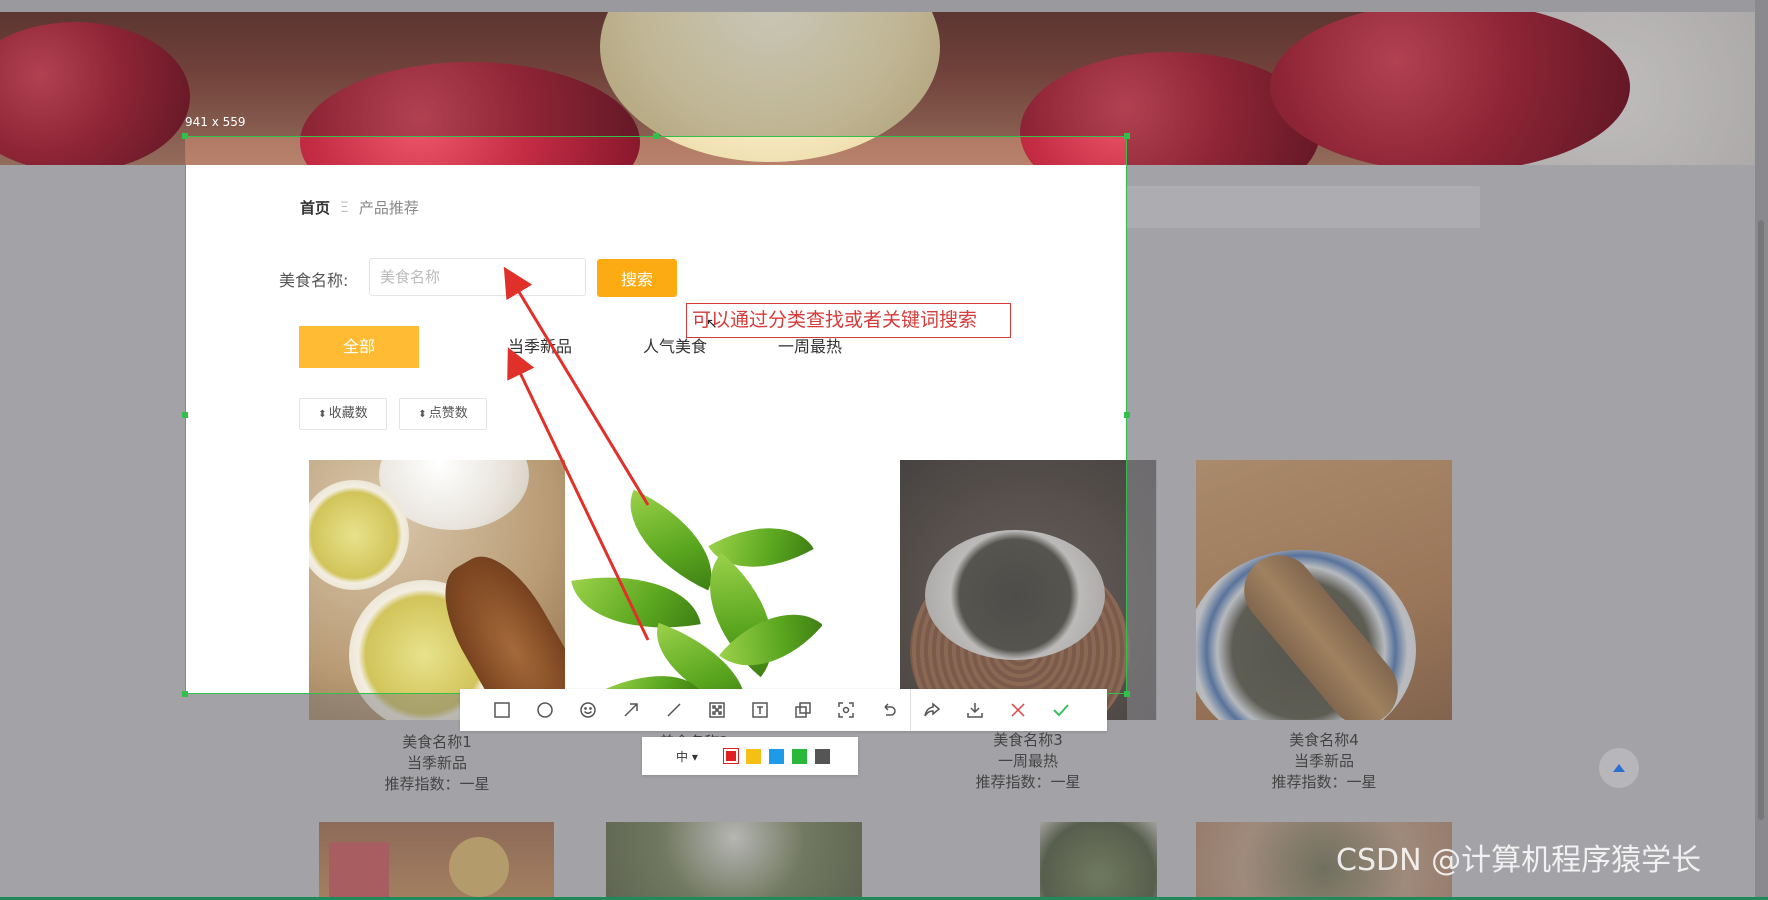 The height and width of the screenshot is (900, 1768). What do you see at coordinates (730, 756) in the screenshot?
I see `color-swatch-red` at bounding box center [730, 756].